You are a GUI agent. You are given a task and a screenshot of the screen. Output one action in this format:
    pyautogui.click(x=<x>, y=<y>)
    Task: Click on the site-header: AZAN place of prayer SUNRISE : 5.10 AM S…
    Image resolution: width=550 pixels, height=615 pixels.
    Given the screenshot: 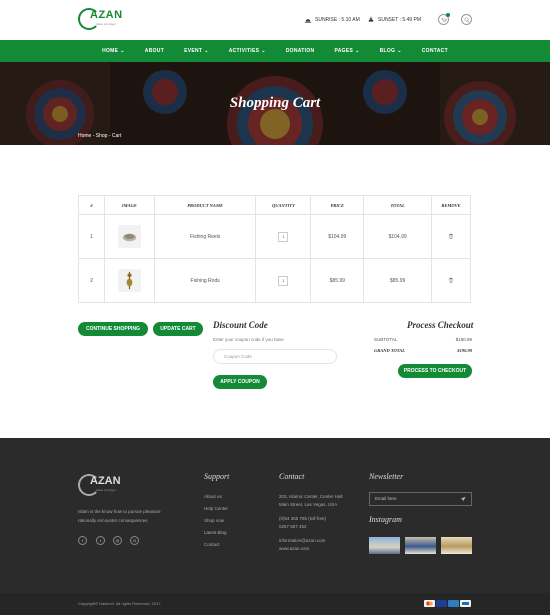 What is the action you would take?
    pyautogui.click(x=275, y=20)
    